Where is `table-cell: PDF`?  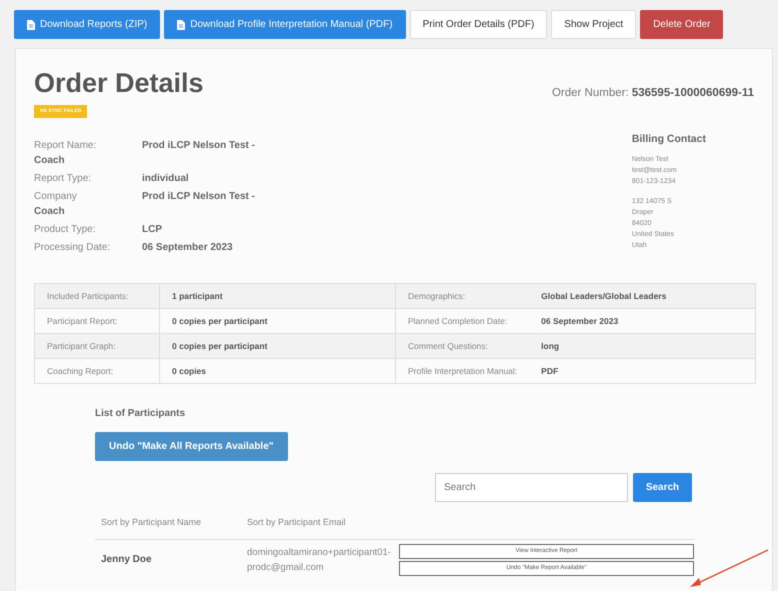
table-cell: PDF is located at coordinates (642, 371).